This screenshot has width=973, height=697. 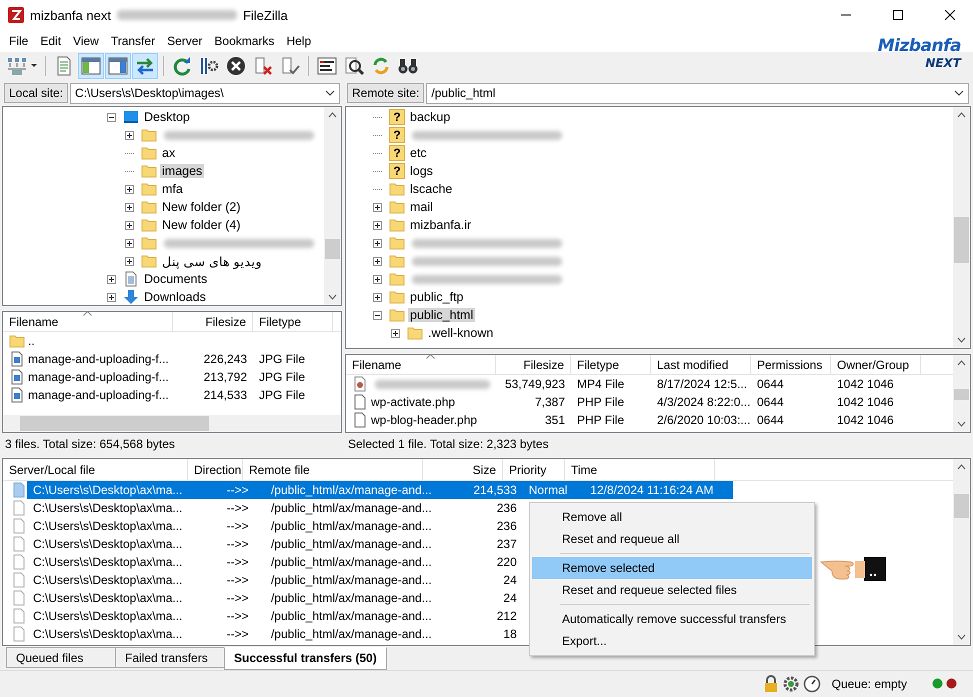 I want to click on menu-item: Server, so click(x=184, y=41).